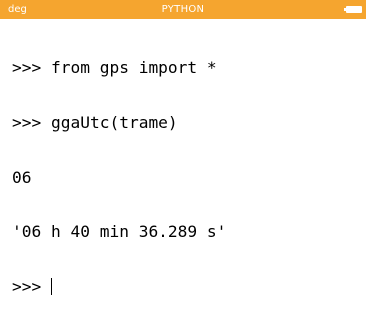  I want to click on app-title: PYTHON, so click(183, 9).